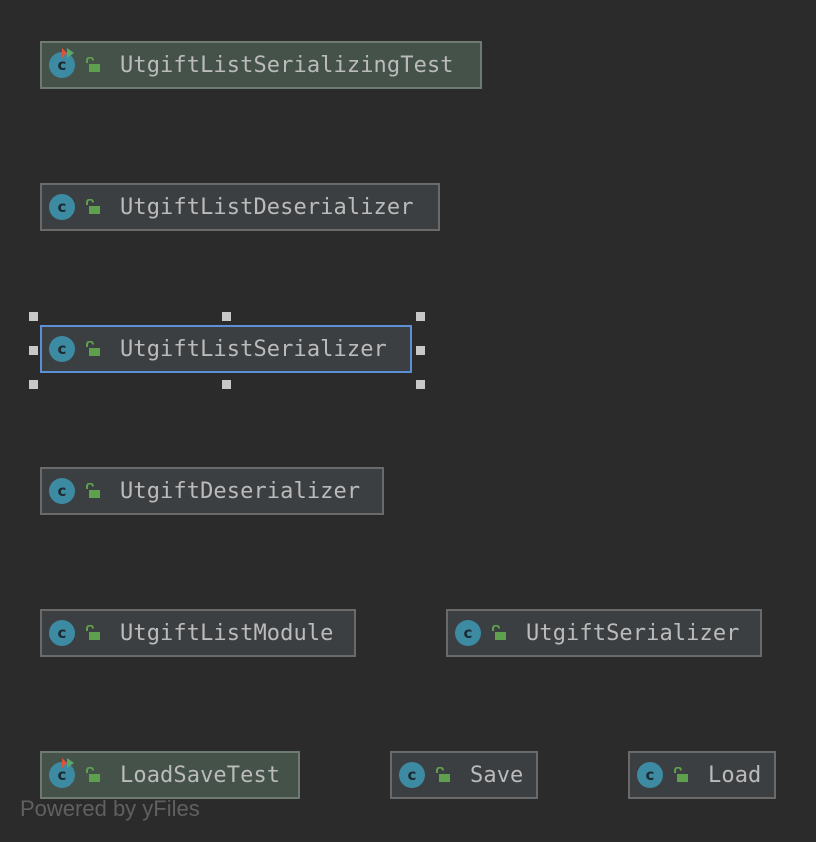 The width and height of the screenshot is (816, 842). I want to click on class-name-label: UtgiftDeserializer, so click(240, 491).